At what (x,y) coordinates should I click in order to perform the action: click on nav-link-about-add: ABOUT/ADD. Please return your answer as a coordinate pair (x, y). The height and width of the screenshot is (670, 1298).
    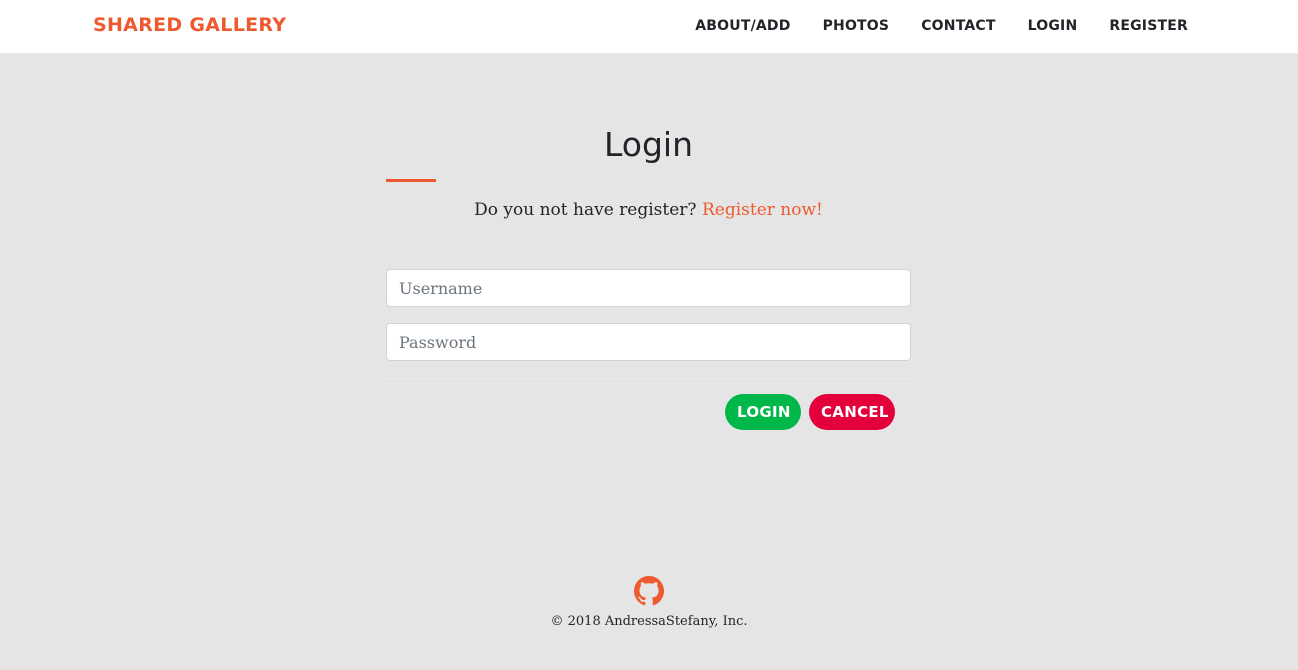
    Looking at the image, I should click on (742, 26).